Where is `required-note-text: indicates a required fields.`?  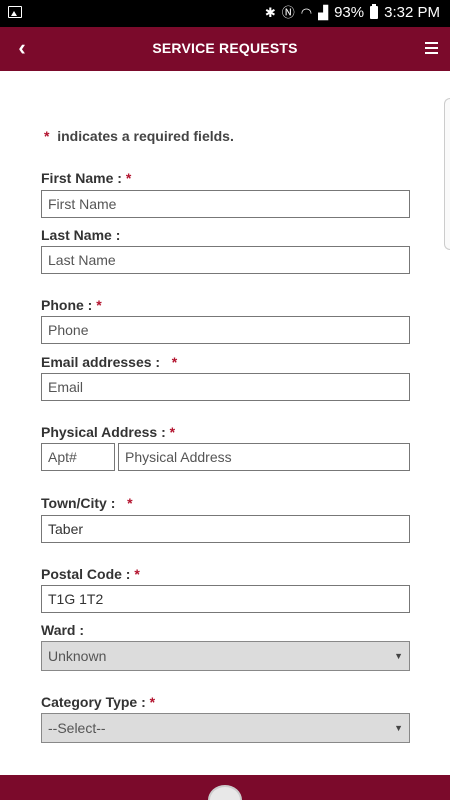 required-note-text: indicates a required fields. is located at coordinates (145, 136).